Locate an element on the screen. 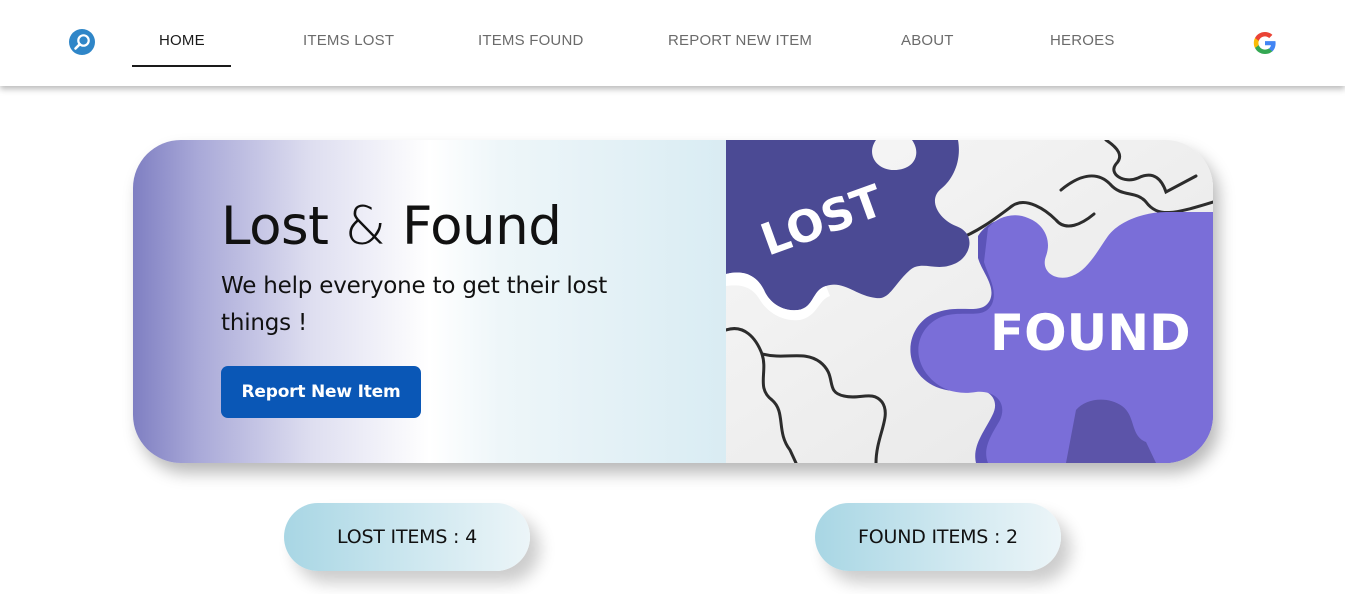 The image size is (1345, 594). nav-about: ABOUT is located at coordinates (927, 42).